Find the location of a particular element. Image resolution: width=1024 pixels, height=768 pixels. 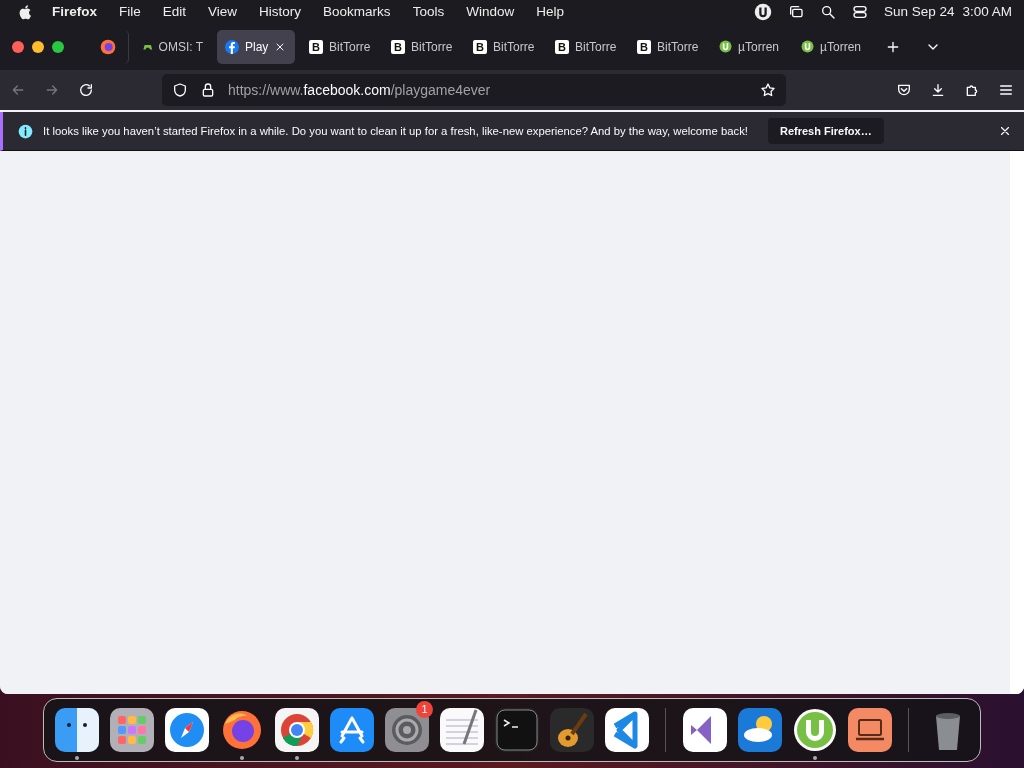

code-editor-icon is located at coordinates (626, 730).